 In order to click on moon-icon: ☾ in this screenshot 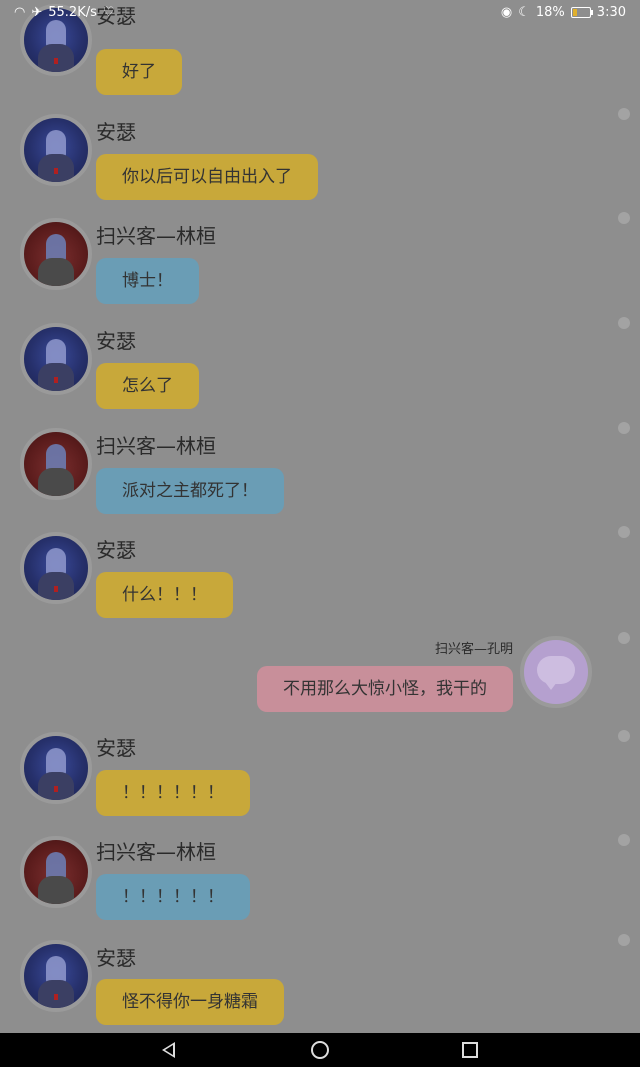, I will do `click(524, 12)`.